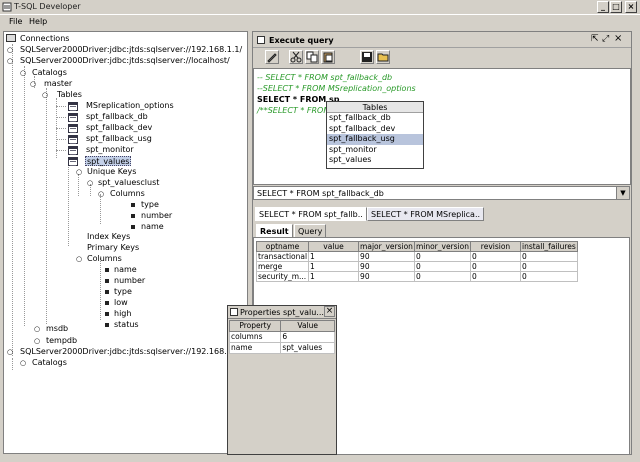 This screenshot has width=640, height=462. I want to click on tree-clust-column: number, so click(156, 216).